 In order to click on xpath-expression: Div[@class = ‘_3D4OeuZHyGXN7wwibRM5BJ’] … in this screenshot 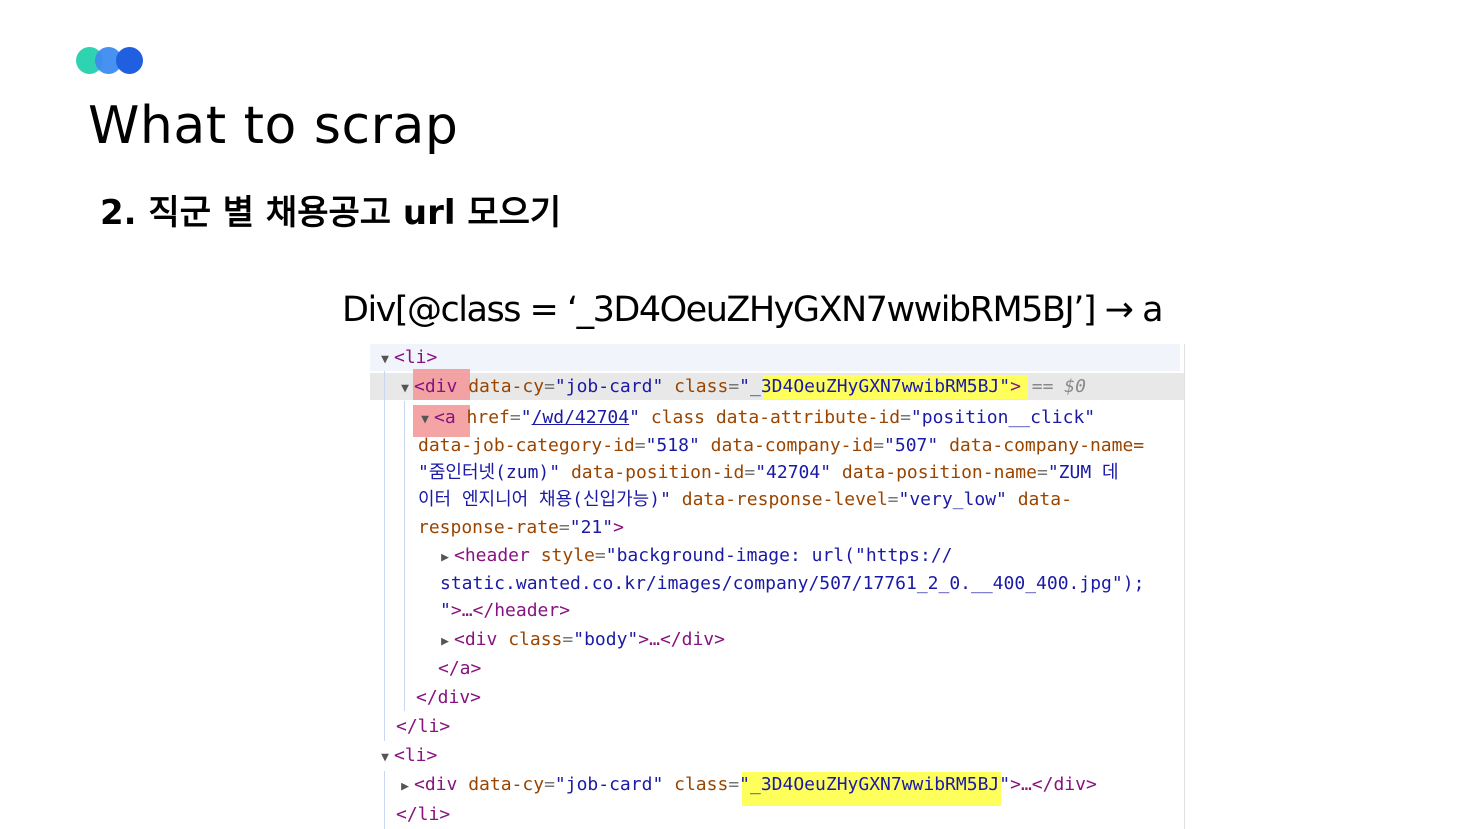, I will do `click(753, 310)`.